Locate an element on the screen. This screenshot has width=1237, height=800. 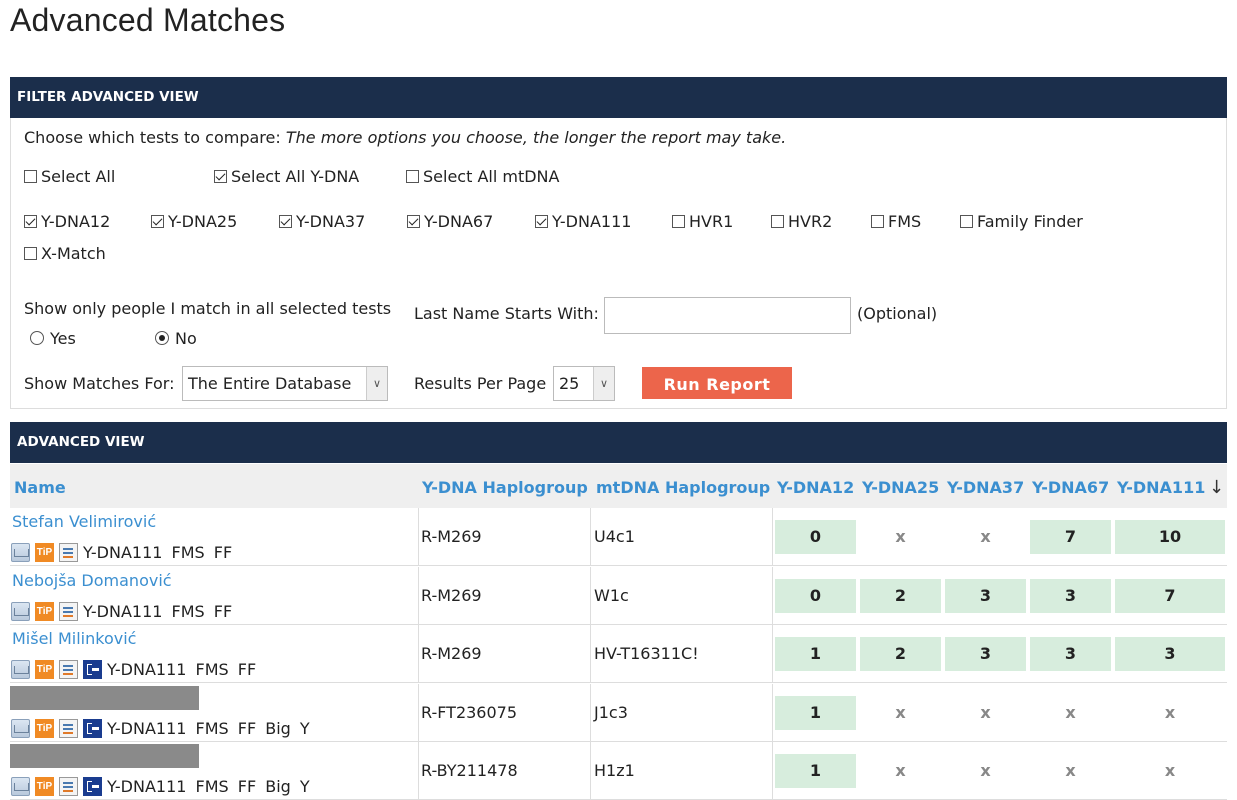
last-name-input is located at coordinates (727, 315).